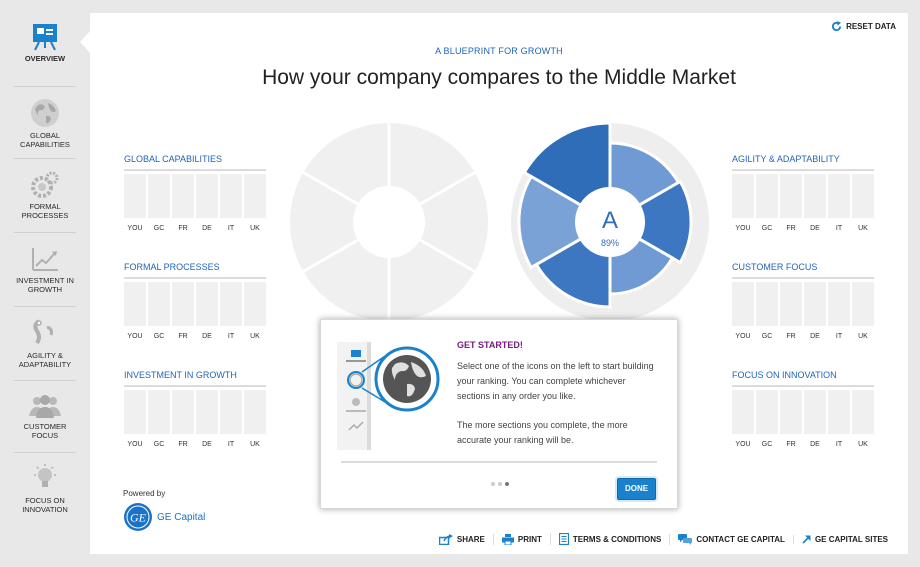 Image resolution: width=920 pixels, height=567 pixels. I want to click on print-link: PRINT, so click(521, 539).